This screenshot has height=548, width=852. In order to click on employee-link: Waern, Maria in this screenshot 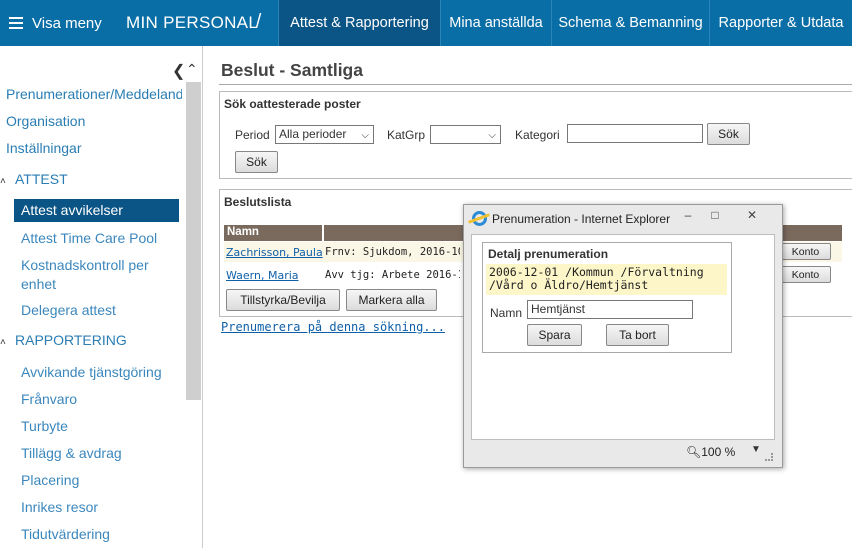, I will do `click(262, 275)`.